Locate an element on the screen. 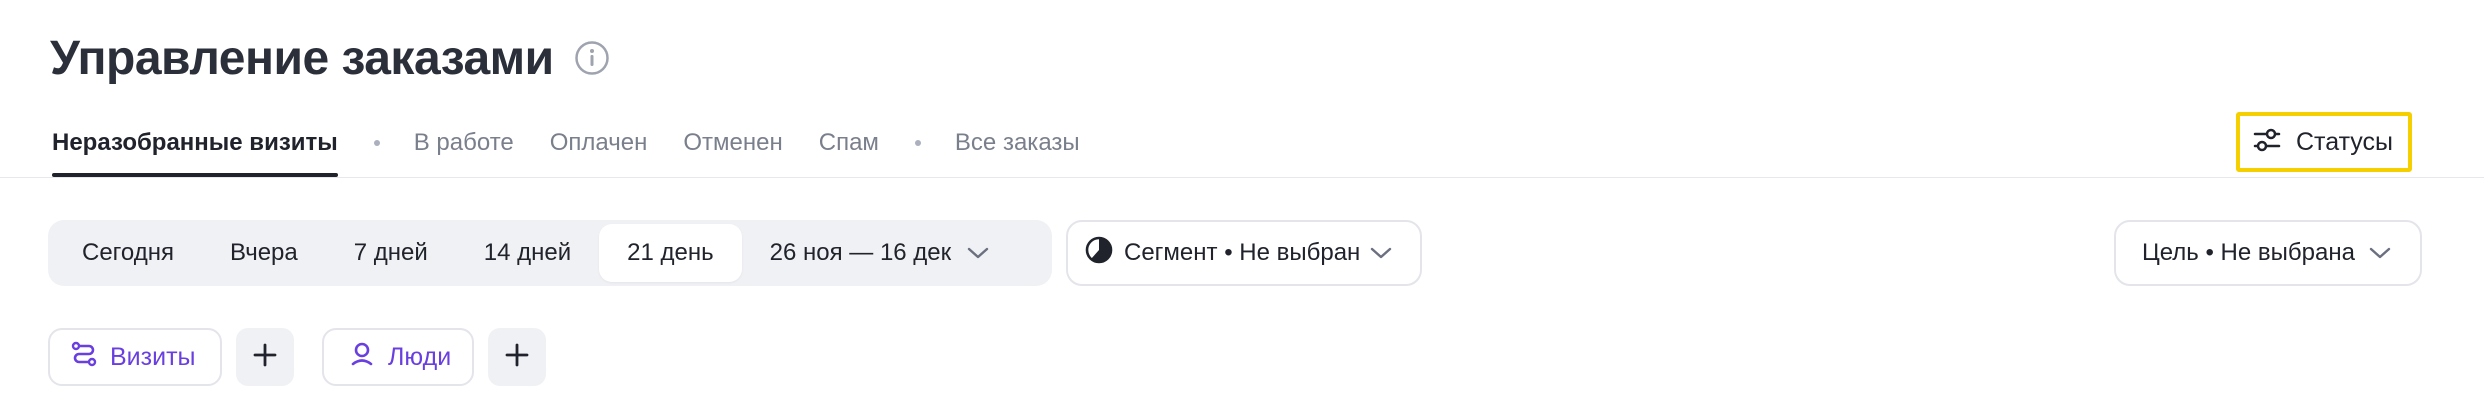 This screenshot has width=2484, height=412. people-chip-label: Люди is located at coordinates (420, 356).